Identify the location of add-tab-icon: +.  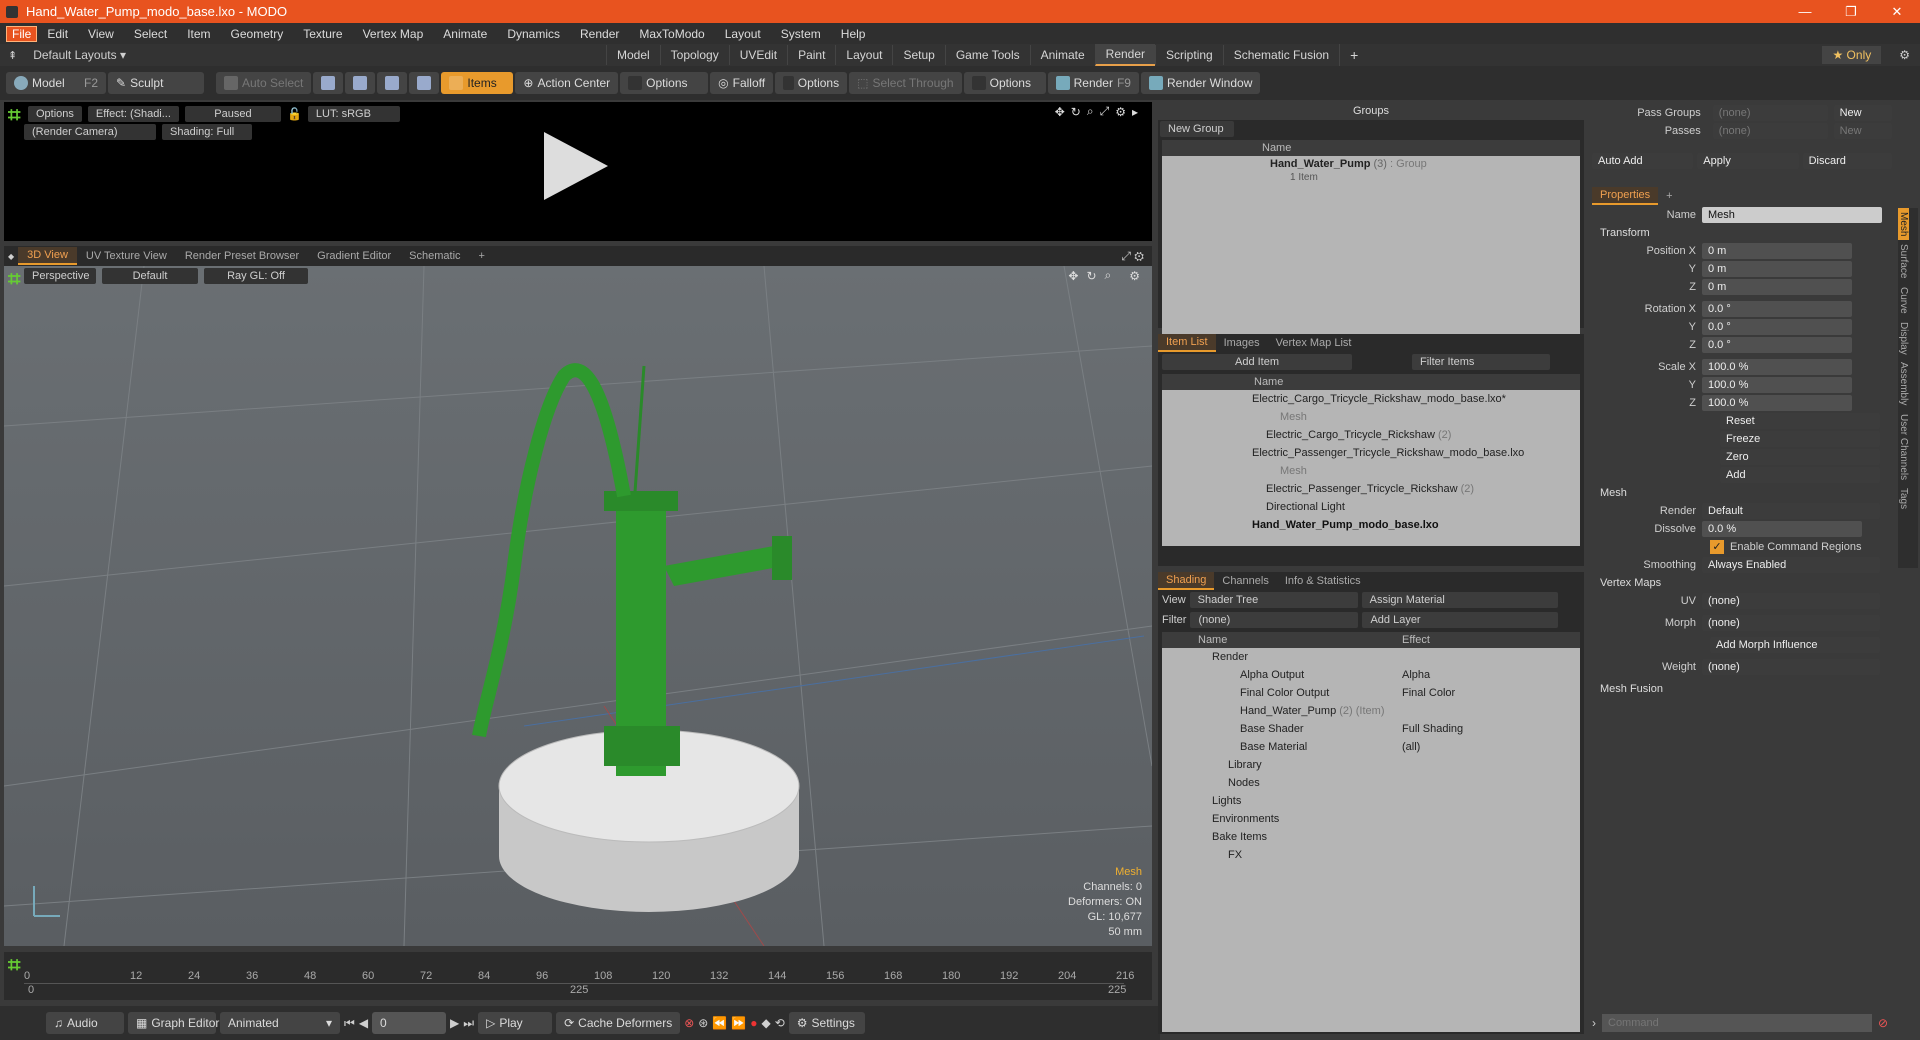
(1353, 55).